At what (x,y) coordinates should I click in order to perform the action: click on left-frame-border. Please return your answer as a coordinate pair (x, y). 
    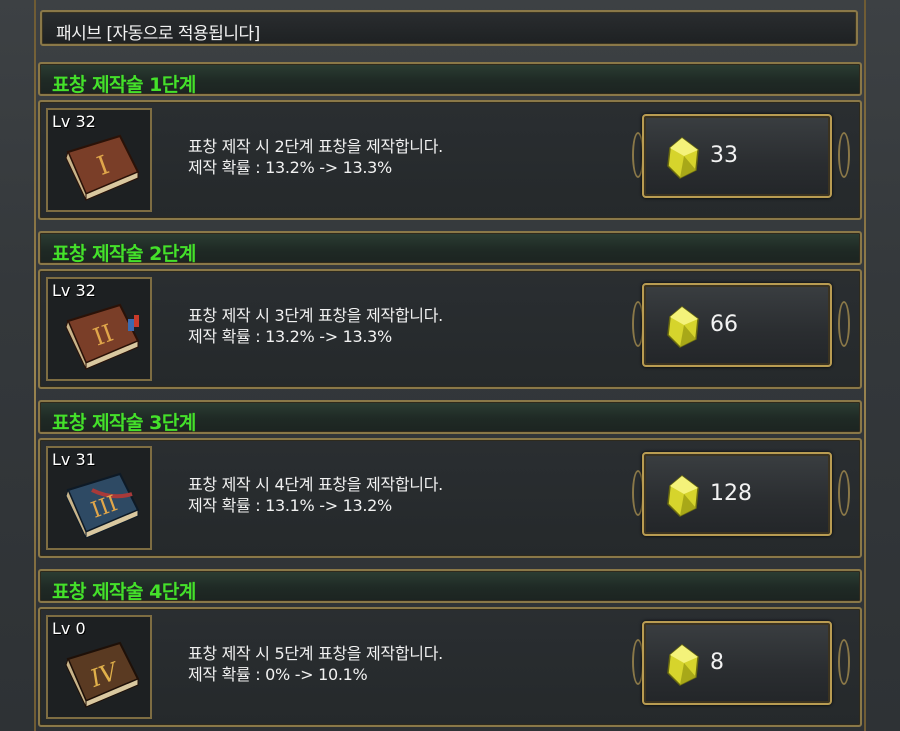
    Looking at the image, I should click on (35, 365).